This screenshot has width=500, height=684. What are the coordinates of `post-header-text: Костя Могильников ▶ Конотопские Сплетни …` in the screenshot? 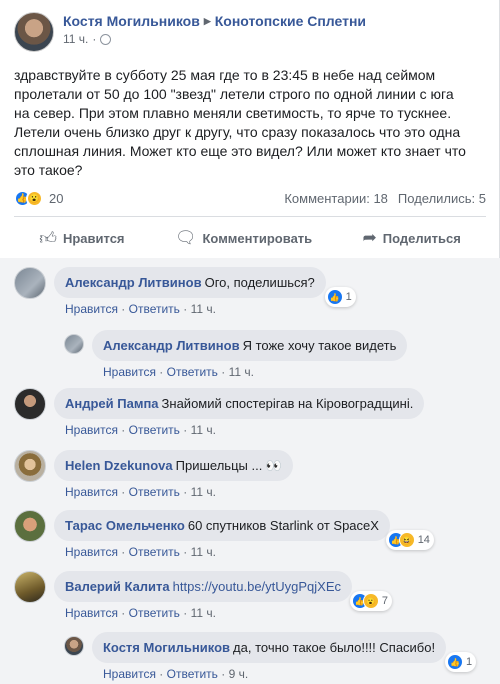 It's located at (214, 32).